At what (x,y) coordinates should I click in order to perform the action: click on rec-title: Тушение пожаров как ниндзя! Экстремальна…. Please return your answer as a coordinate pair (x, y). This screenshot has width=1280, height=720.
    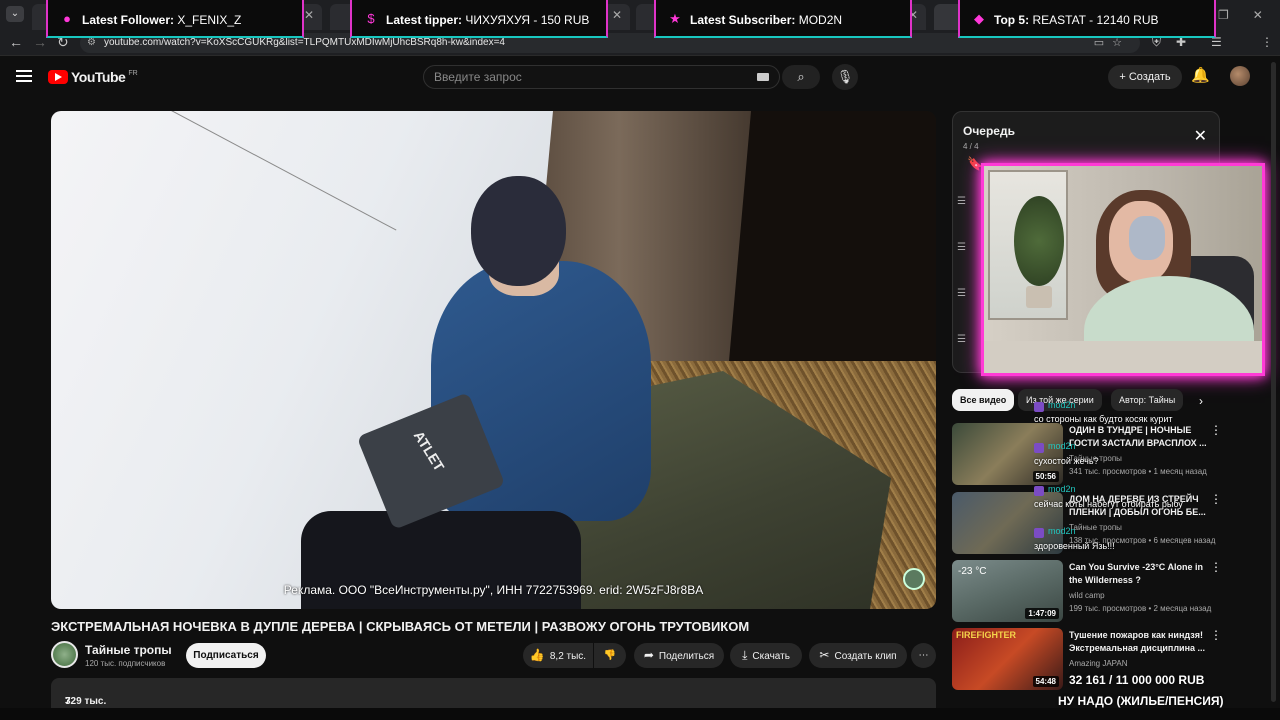
    Looking at the image, I should click on (1138, 642).